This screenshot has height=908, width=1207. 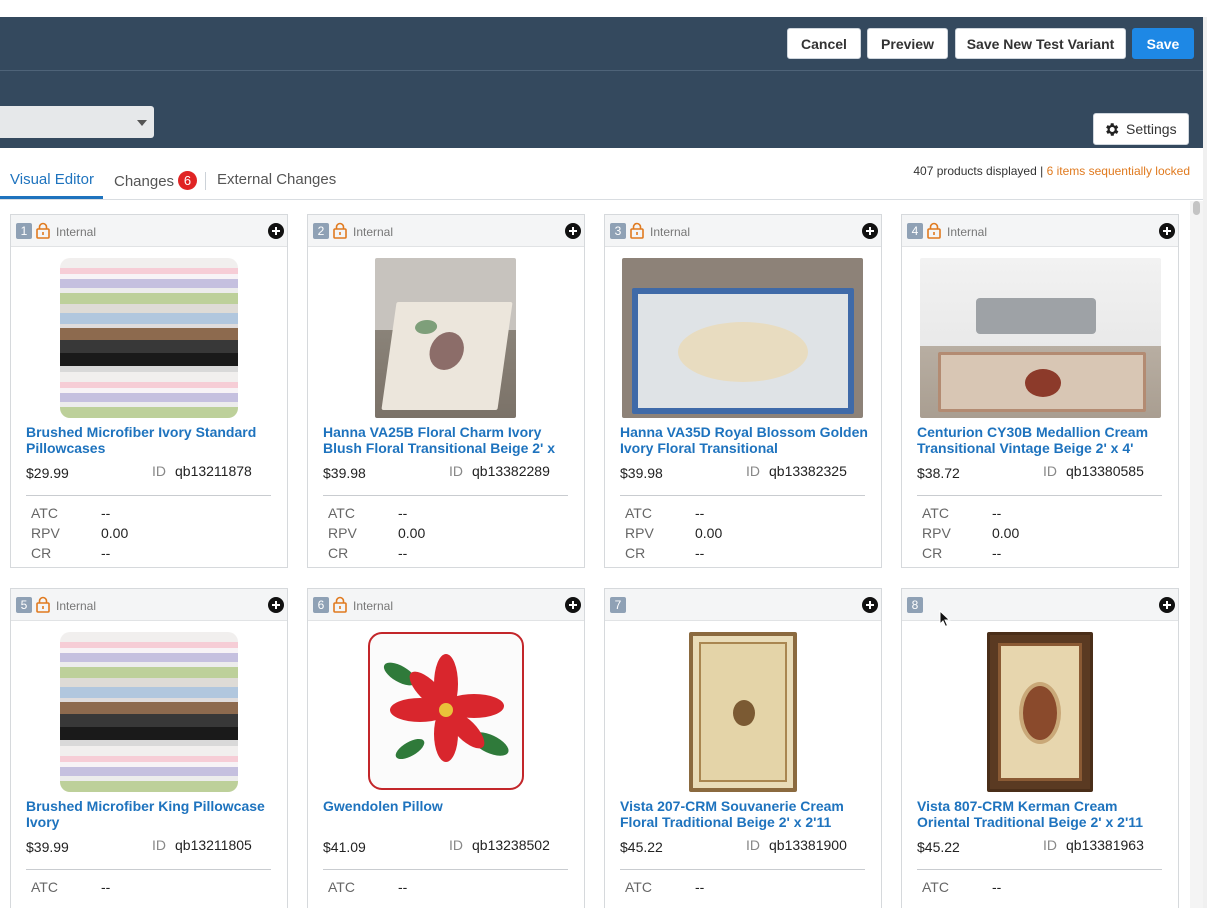 I want to click on rpv-label: RPV, so click(x=639, y=533).